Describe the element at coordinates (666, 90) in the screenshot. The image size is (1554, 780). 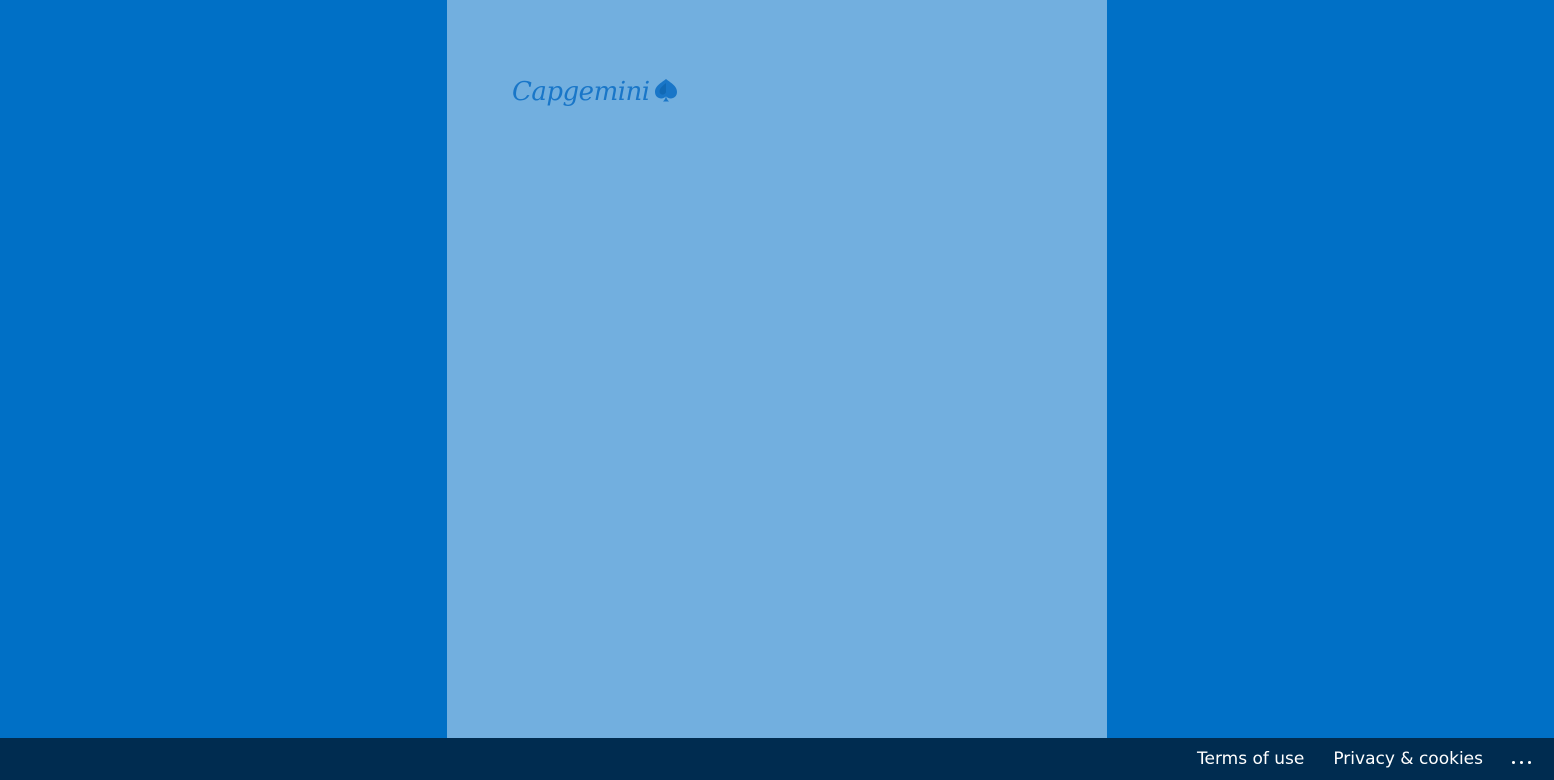
I see `spade-icon` at that location.